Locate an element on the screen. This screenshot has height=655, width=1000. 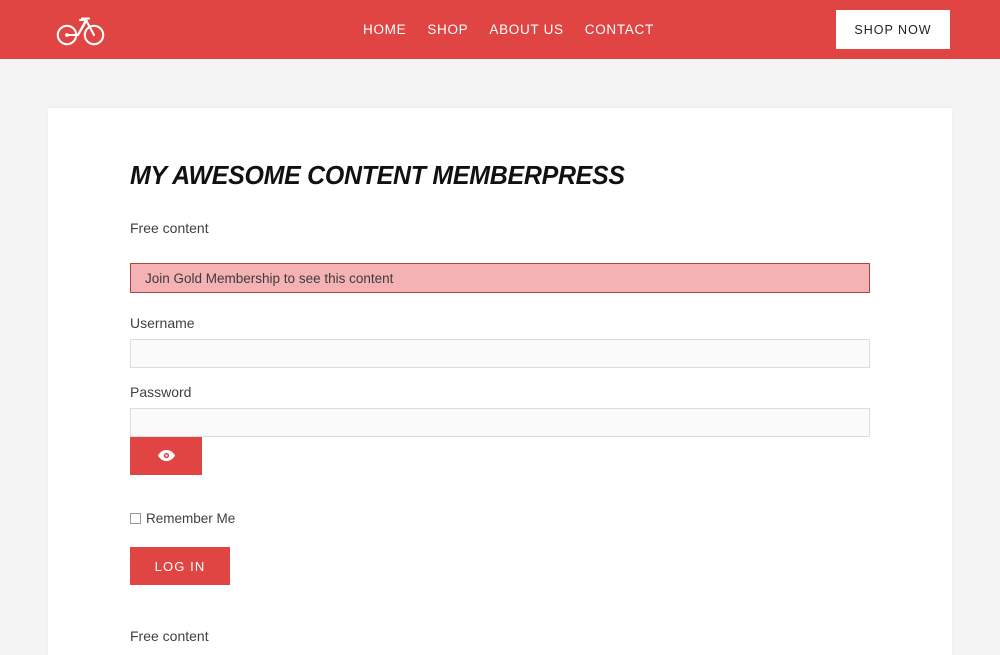
main-navigation: HOME SHOP ABOUT US CONTACT is located at coordinates (508, 29).